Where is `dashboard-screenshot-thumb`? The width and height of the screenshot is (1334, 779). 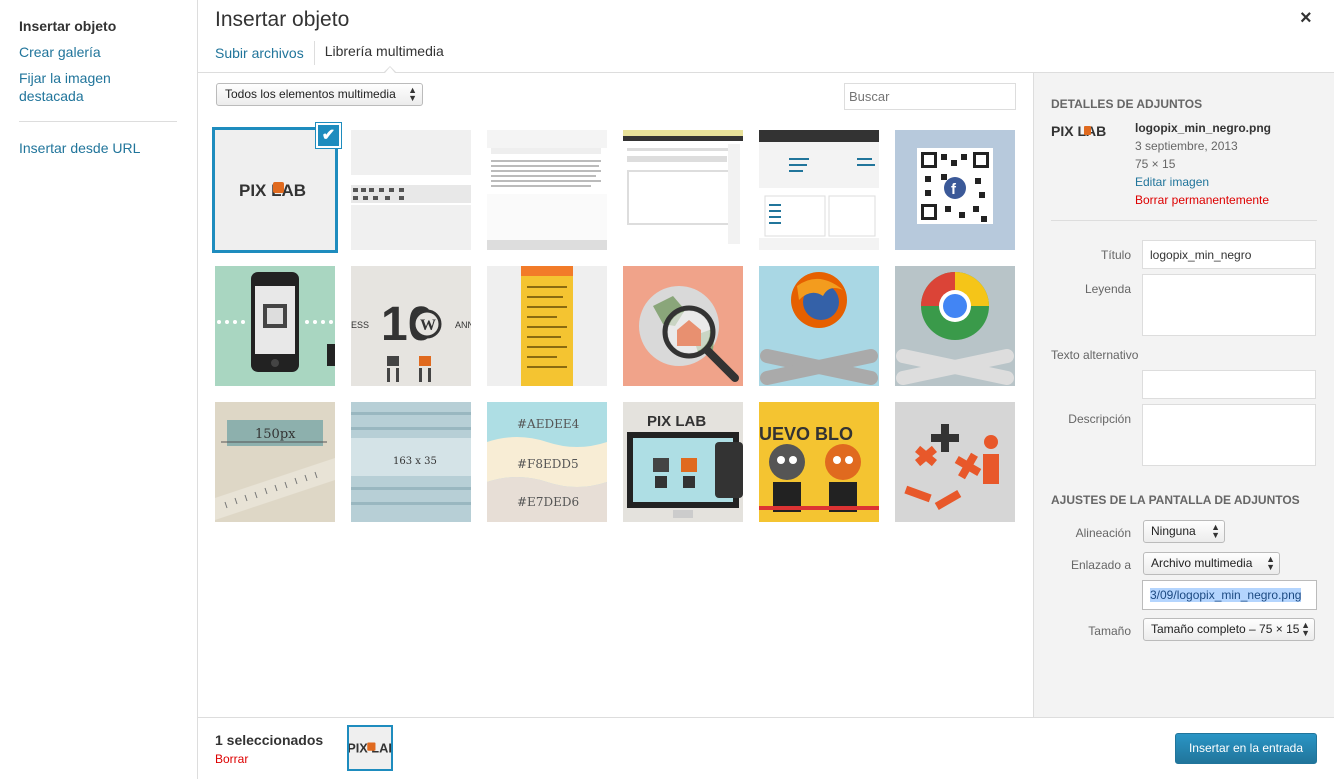
dashboard-screenshot-thumb is located at coordinates (819, 190).